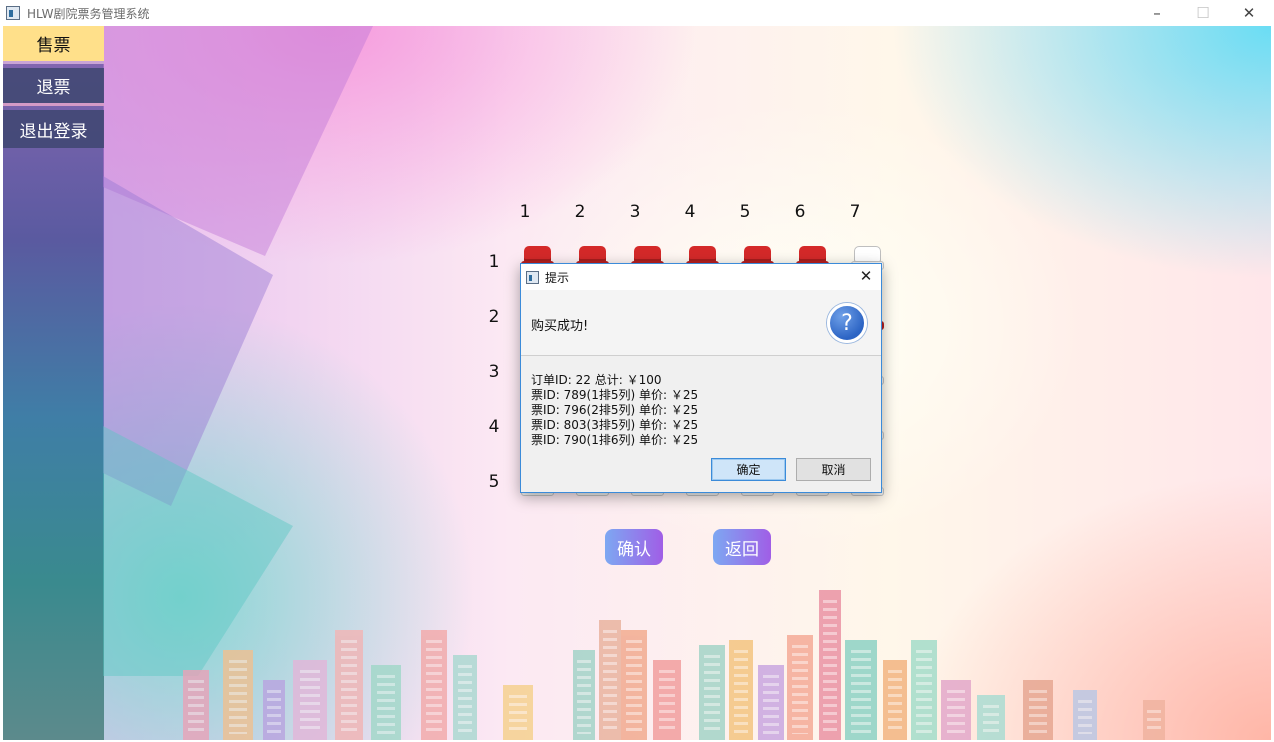 The width and height of the screenshot is (1274, 742). Describe the element at coordinates (560, 326) in the screenshot. I see `dialog-message: 购买成功!` at that location.